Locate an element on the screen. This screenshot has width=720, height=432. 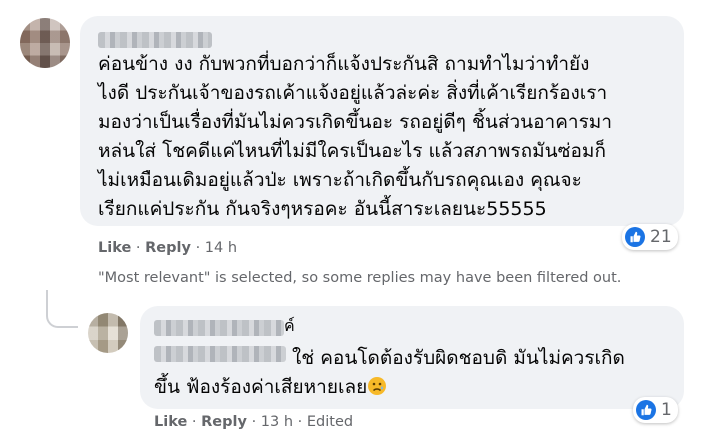
reply-timestamp: 13 h is located at coordinates (277, 422).